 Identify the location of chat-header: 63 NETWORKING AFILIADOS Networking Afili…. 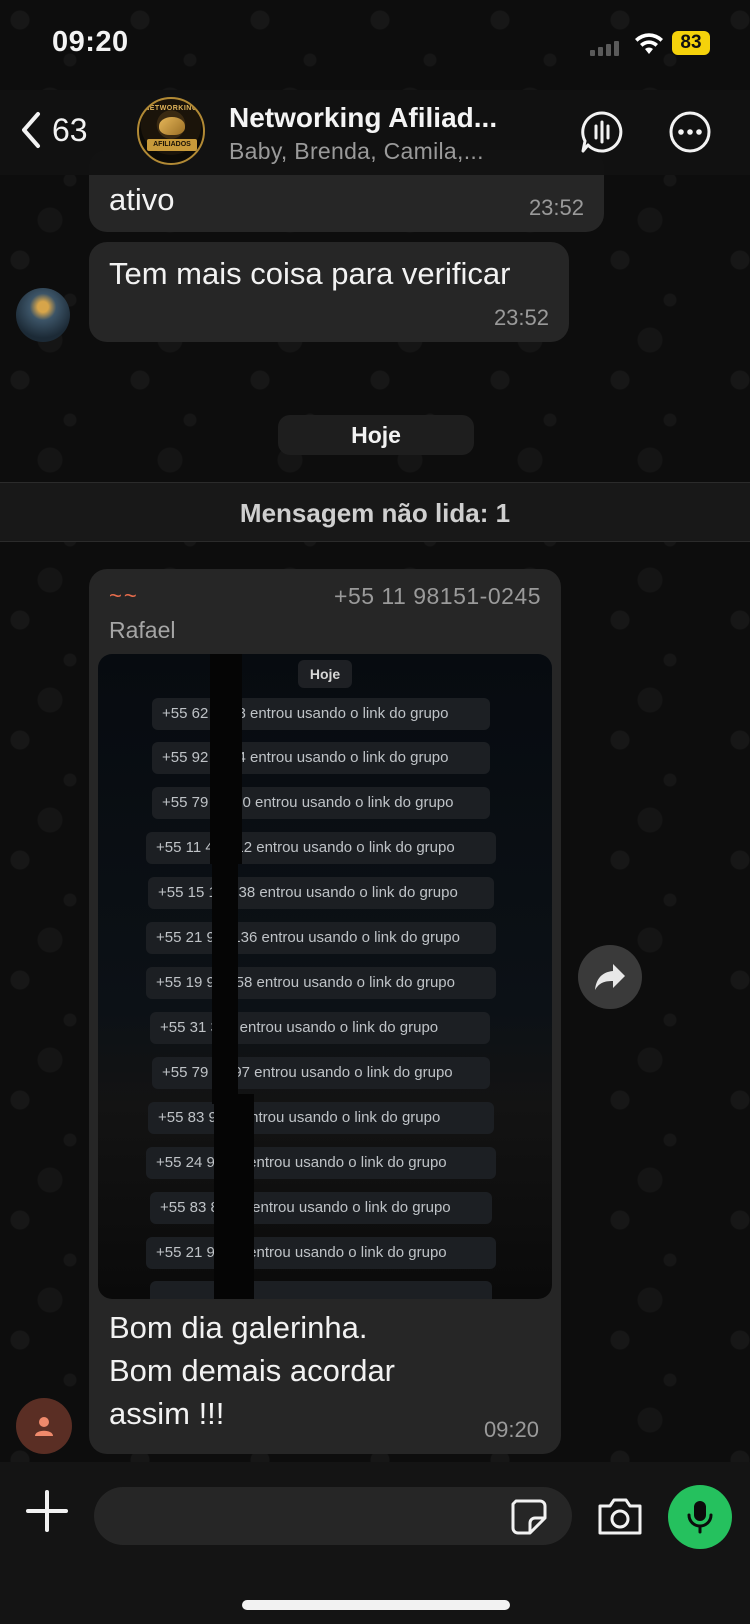
(375, 132).